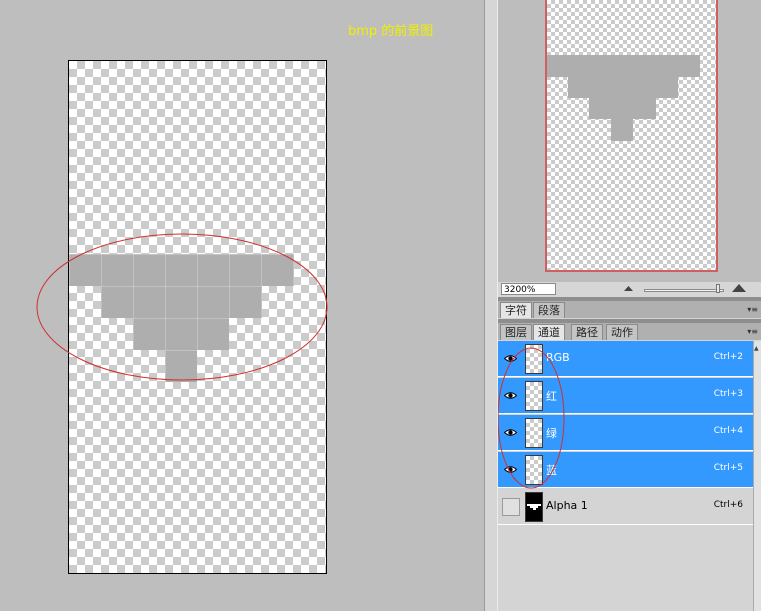  I want to click on channel-name: RGB, so click(558, 357).